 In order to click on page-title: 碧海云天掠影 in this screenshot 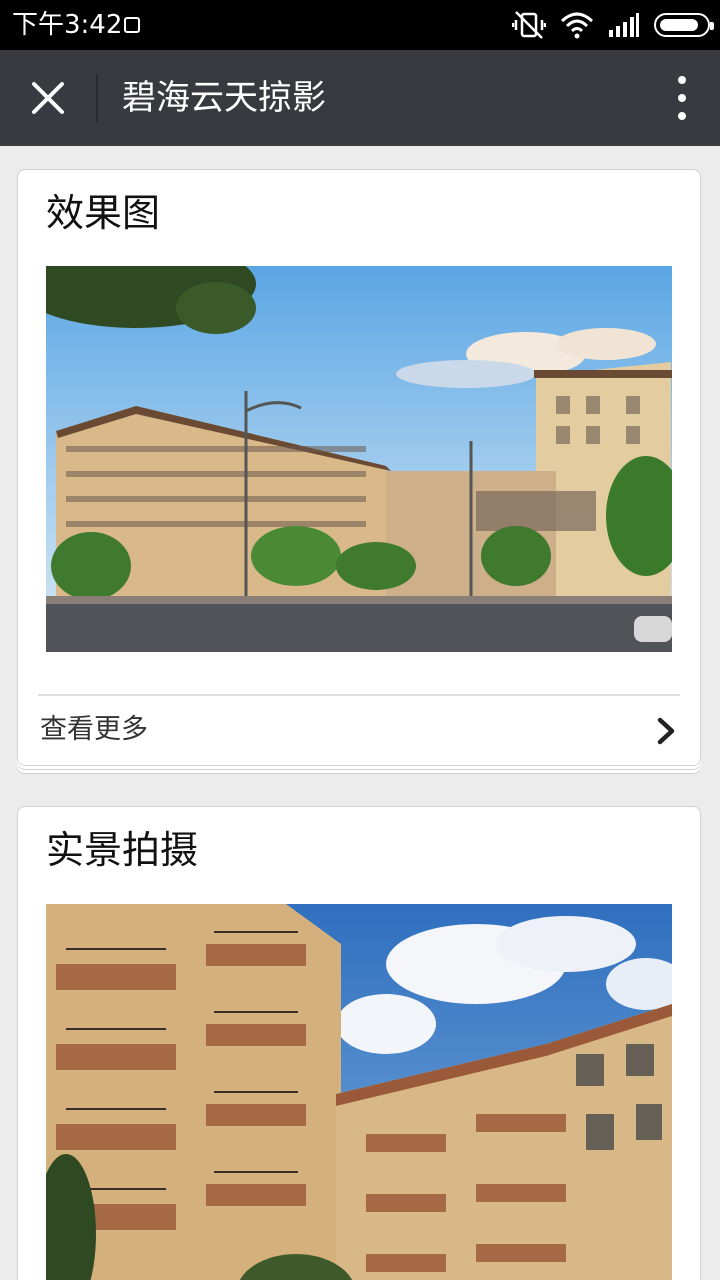, I will do `click(224, 98)`.